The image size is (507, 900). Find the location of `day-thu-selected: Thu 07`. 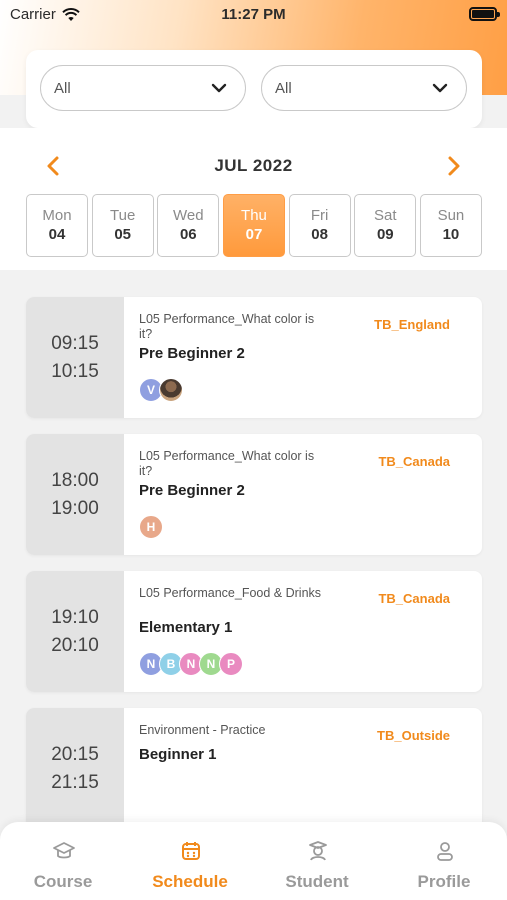

day-thu-selected: Thu 07 is located at coordinates (253, 225).